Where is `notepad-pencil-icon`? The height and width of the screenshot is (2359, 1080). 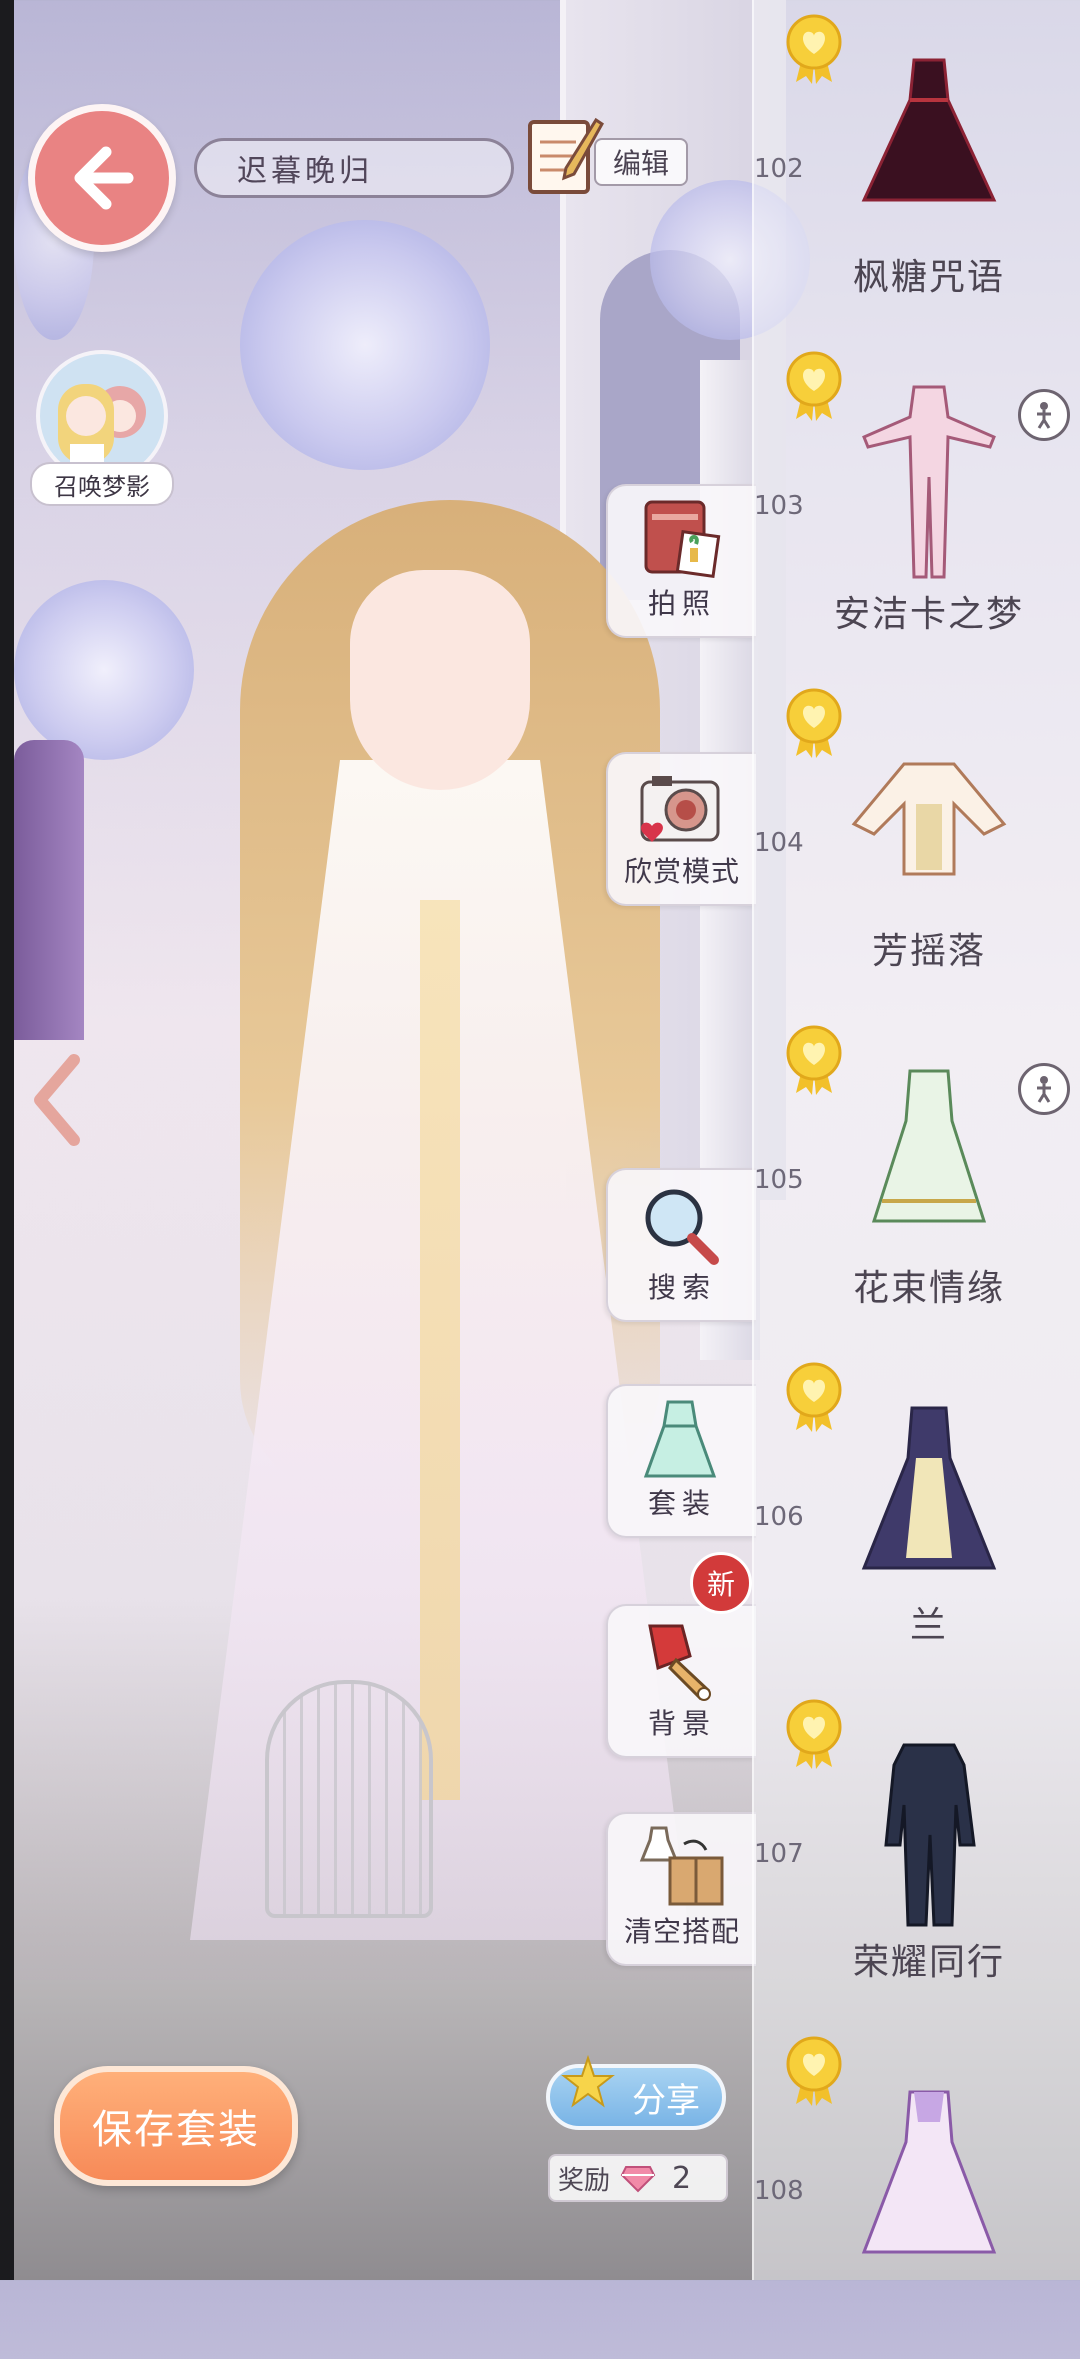
notepad-pencil-icon is located at coordinates (566, 155).